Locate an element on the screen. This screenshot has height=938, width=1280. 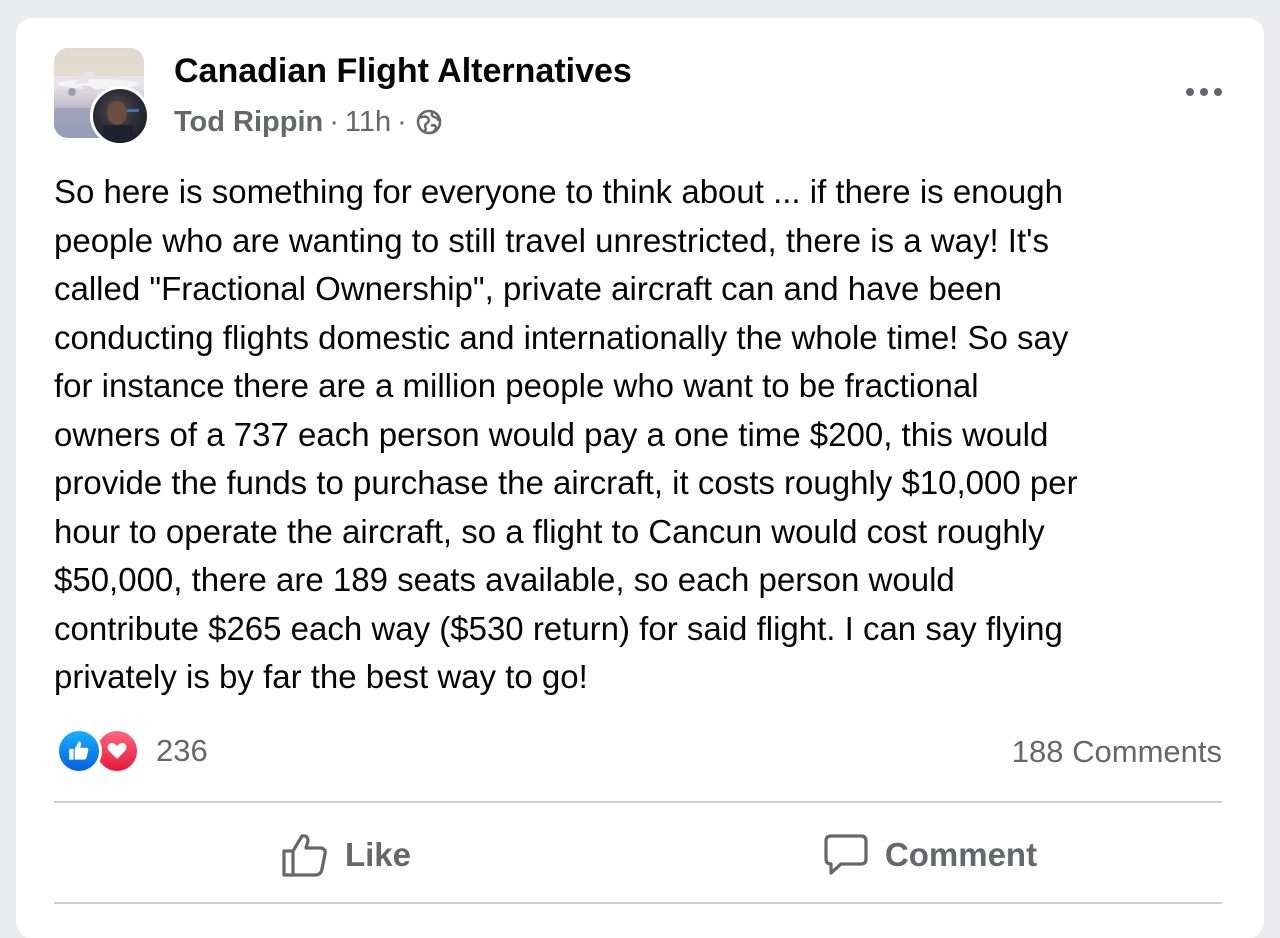
like-button: Like is located at coordinates (346, 855).